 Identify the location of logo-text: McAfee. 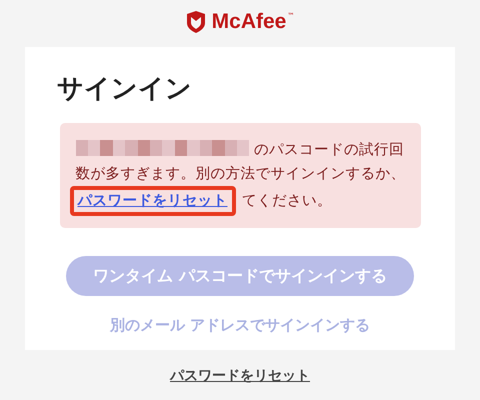
(249, 22).